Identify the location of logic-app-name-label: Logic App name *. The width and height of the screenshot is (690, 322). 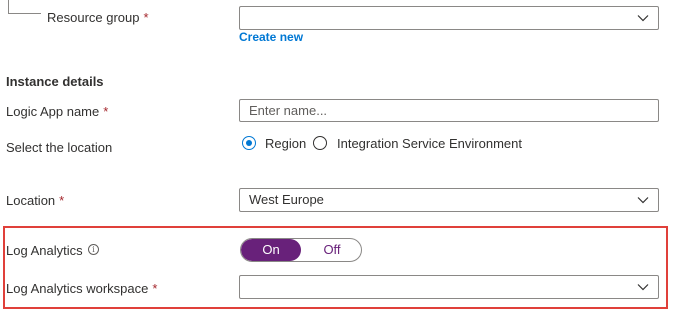
(57, 111).